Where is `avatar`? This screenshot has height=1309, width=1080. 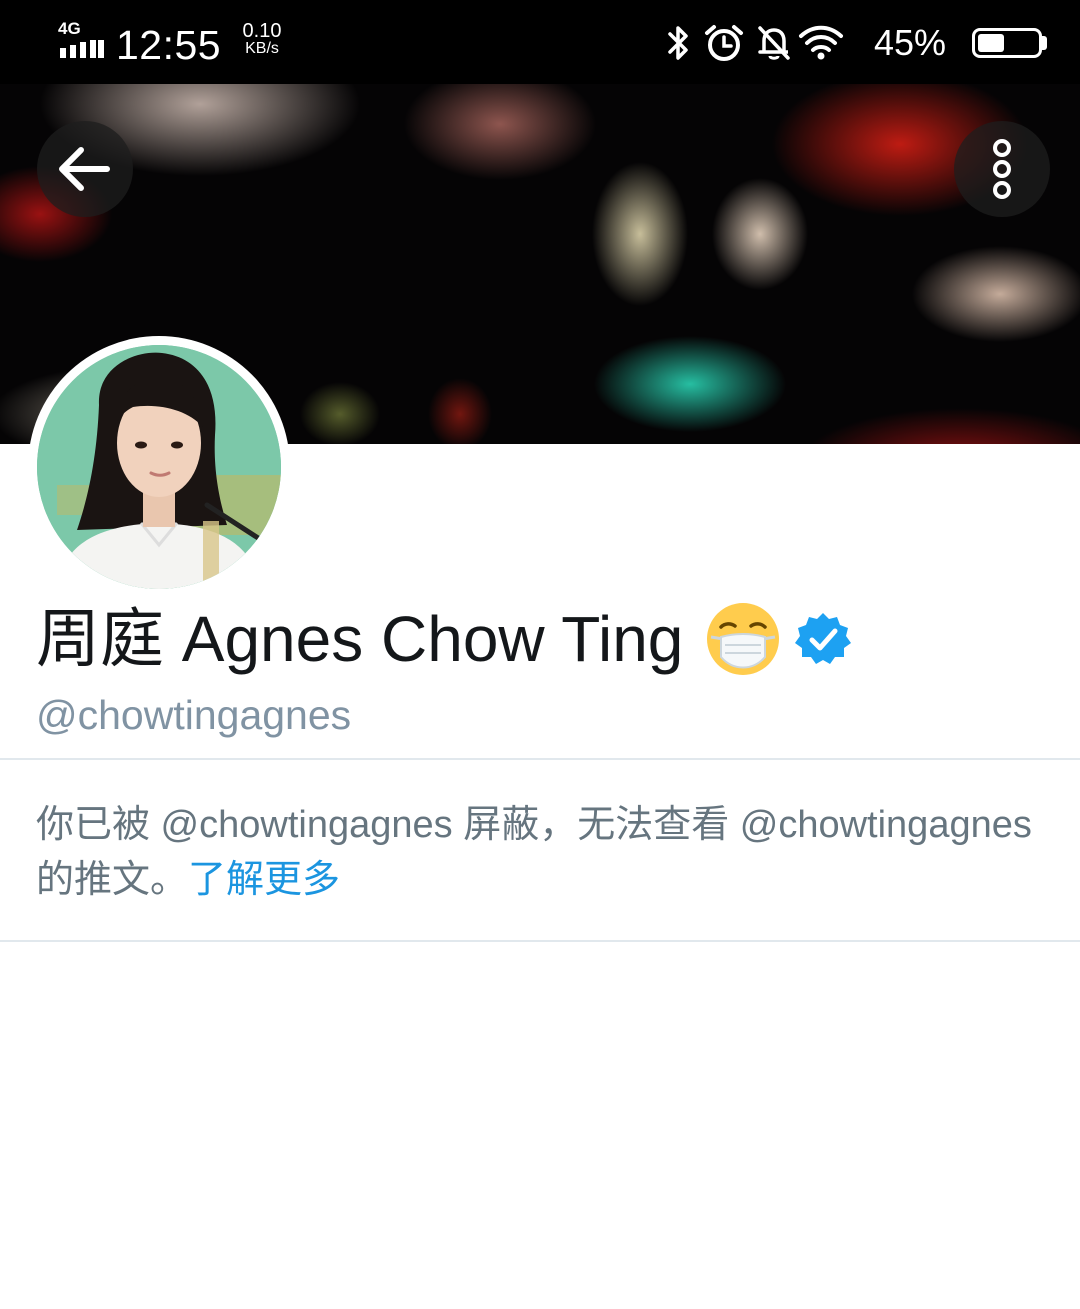 avatar is located at coordinates (159, 467).